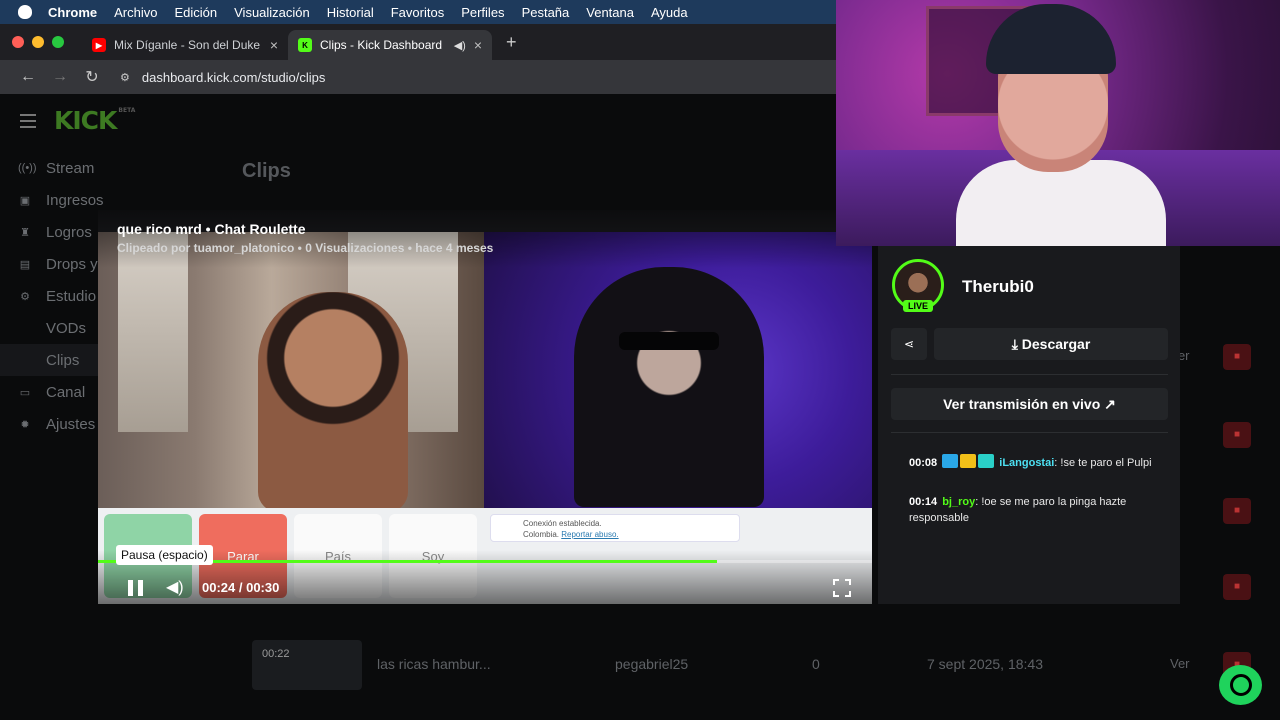 The width and height of the screenshot is (1280, 720). I want to click on back-arrow-icon: ←, so click(28, 77).